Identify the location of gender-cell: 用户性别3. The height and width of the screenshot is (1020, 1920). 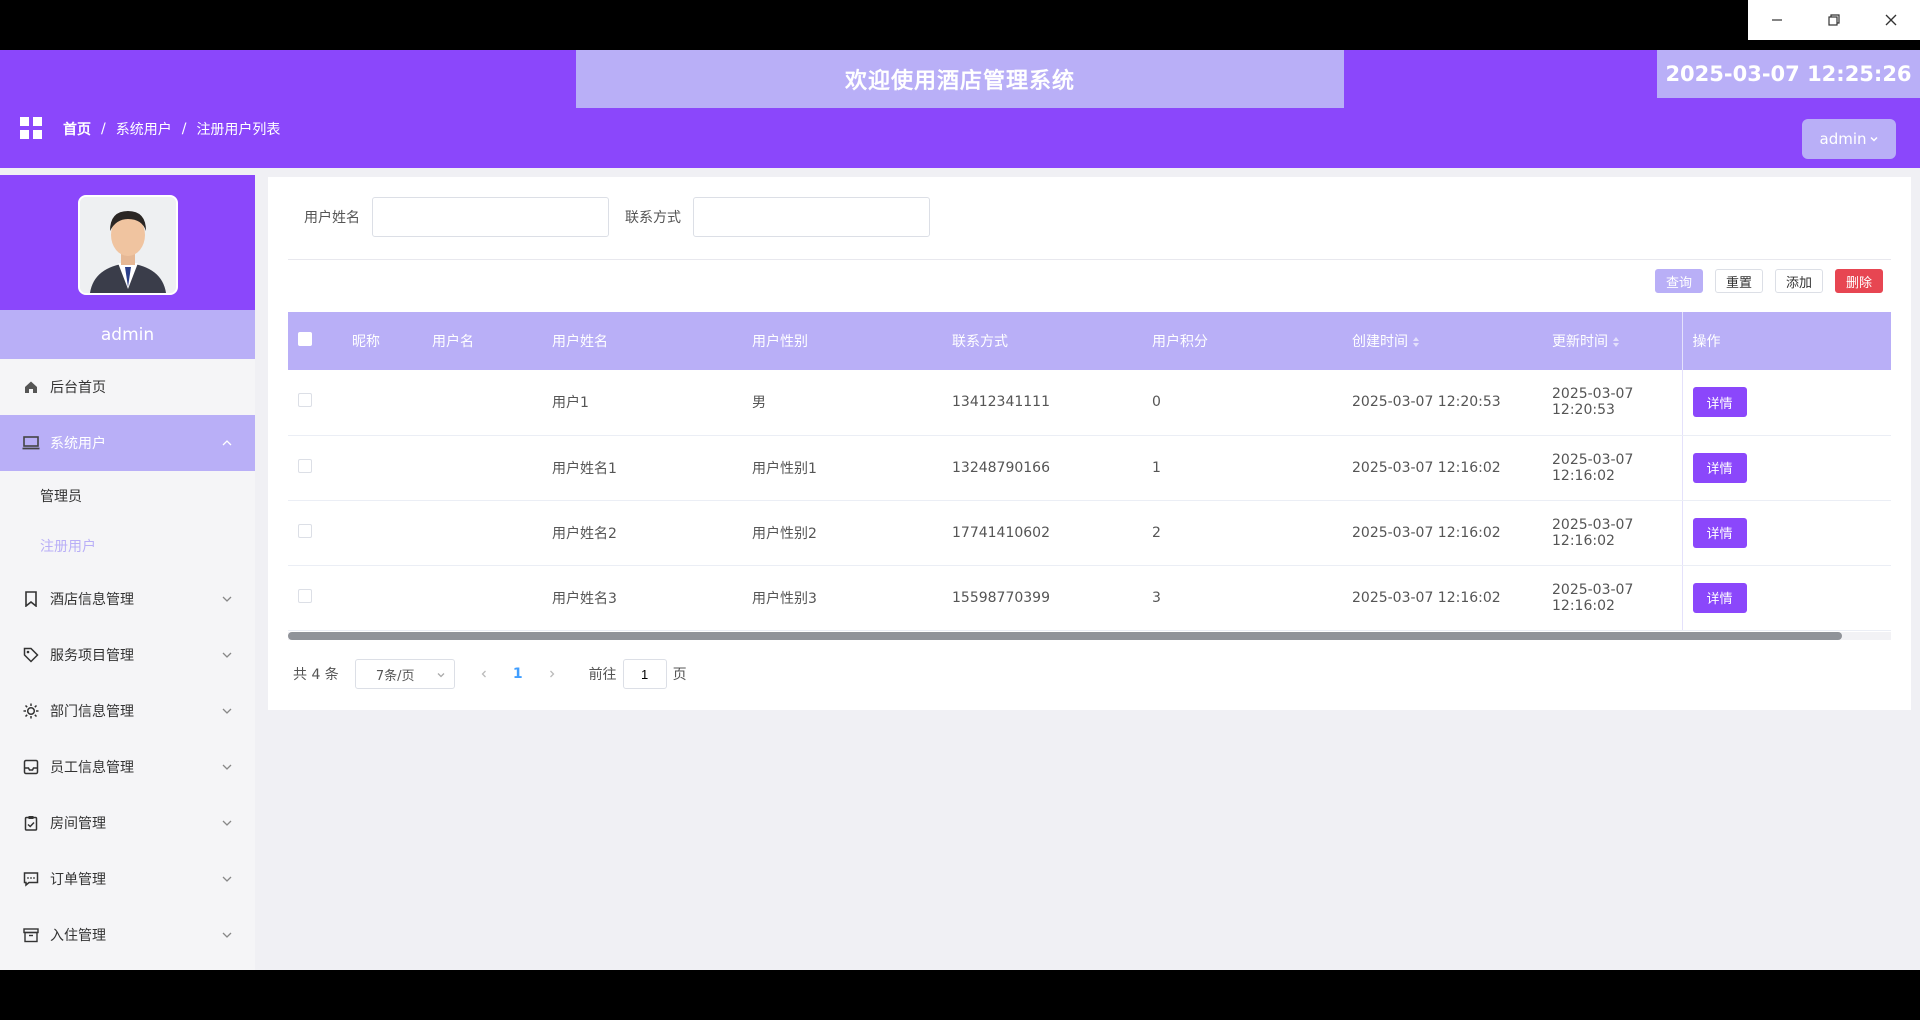
(842, 598).